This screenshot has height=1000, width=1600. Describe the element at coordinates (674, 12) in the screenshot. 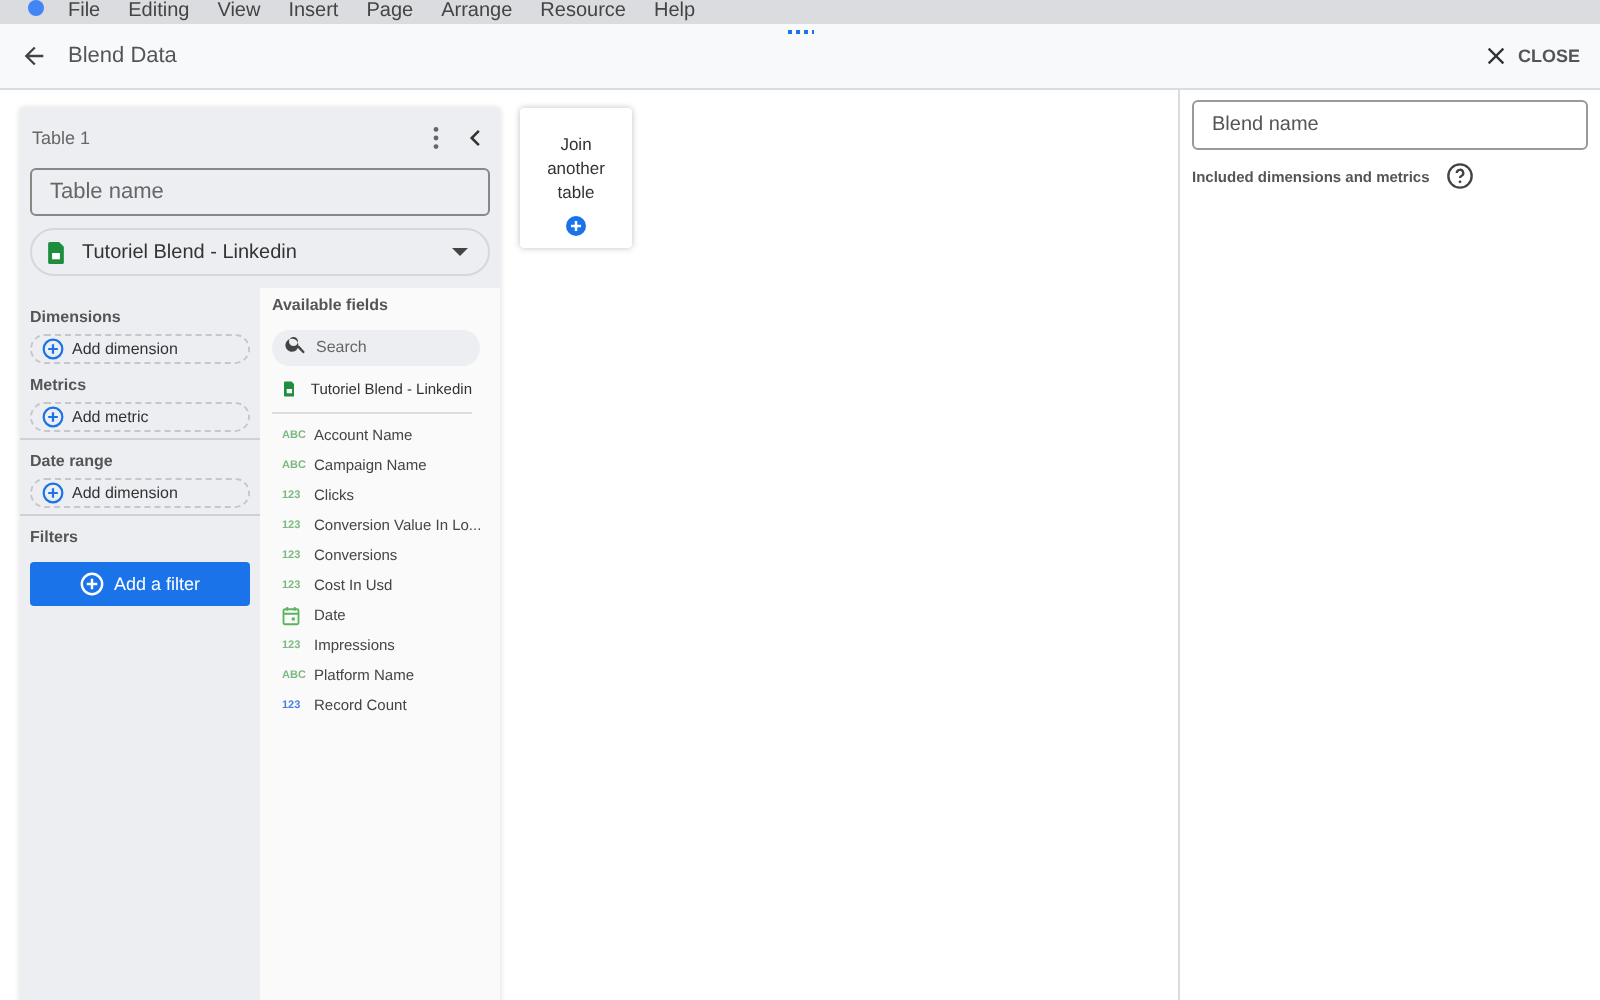

I see `menu-item: Help` at that location.